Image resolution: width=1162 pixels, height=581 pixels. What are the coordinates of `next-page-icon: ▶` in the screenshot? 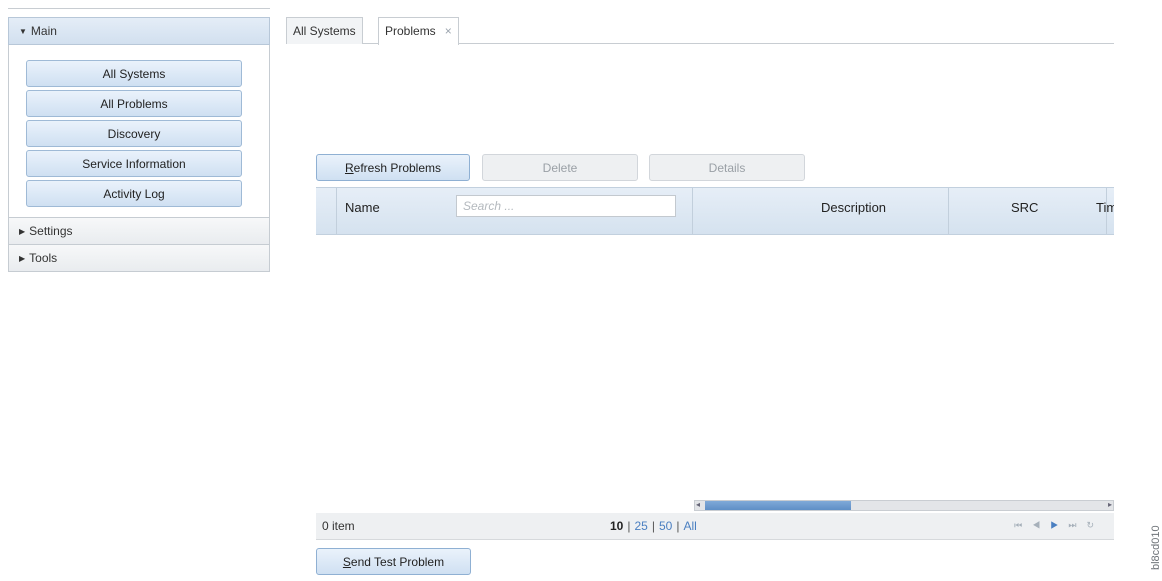 It's located at (1059, 525).